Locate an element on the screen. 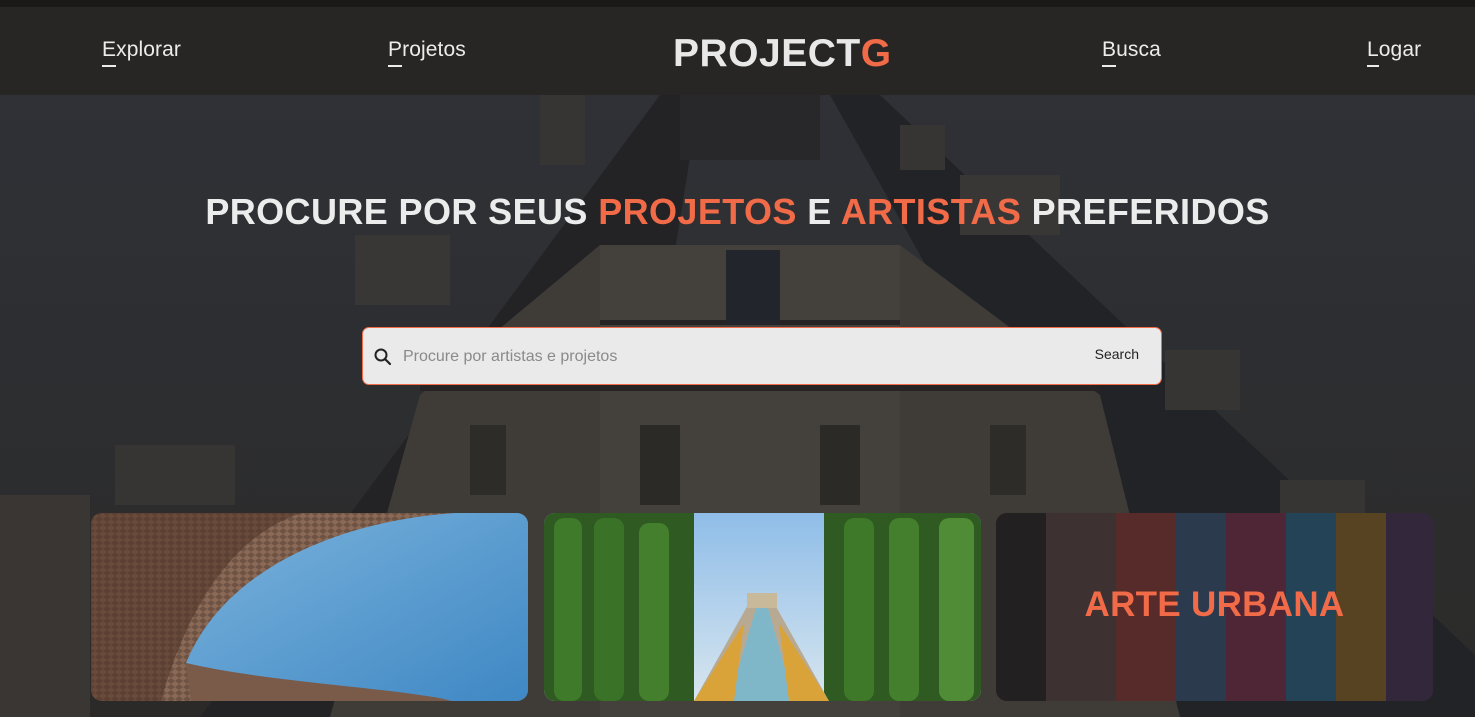 This screenshot has height=717, width=1475. navbar: Explorar Projetos PROJECTG Busca Logar is located at coordinates (737, 51).